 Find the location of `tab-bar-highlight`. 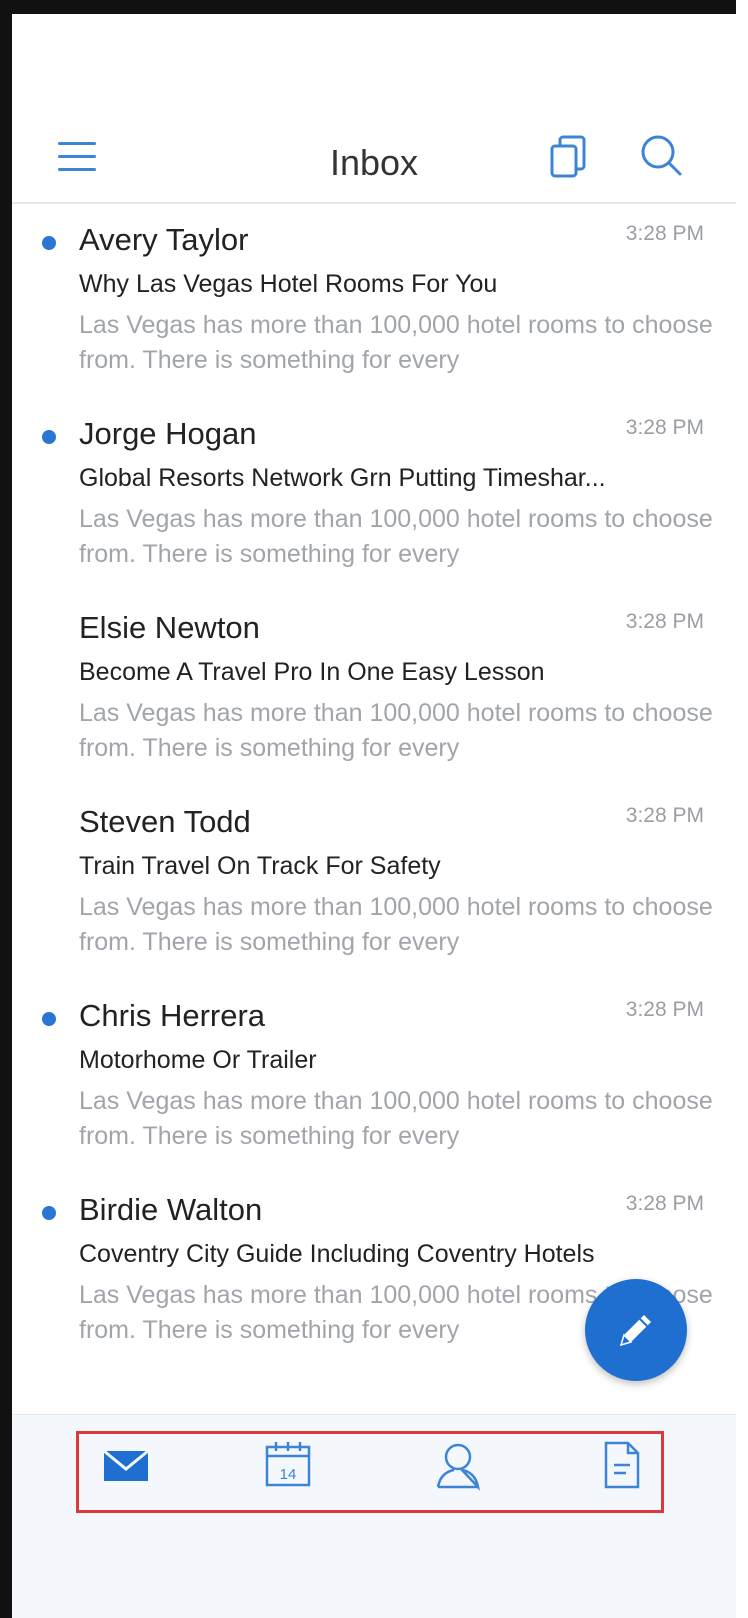

tab-bar-highlight is located at coordinates (370, 1472).